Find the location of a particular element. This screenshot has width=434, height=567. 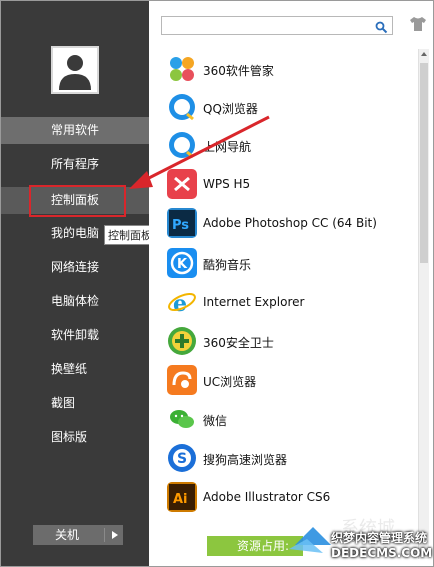

app-name: 360安全卫士 is located at coordinates (238, 343).